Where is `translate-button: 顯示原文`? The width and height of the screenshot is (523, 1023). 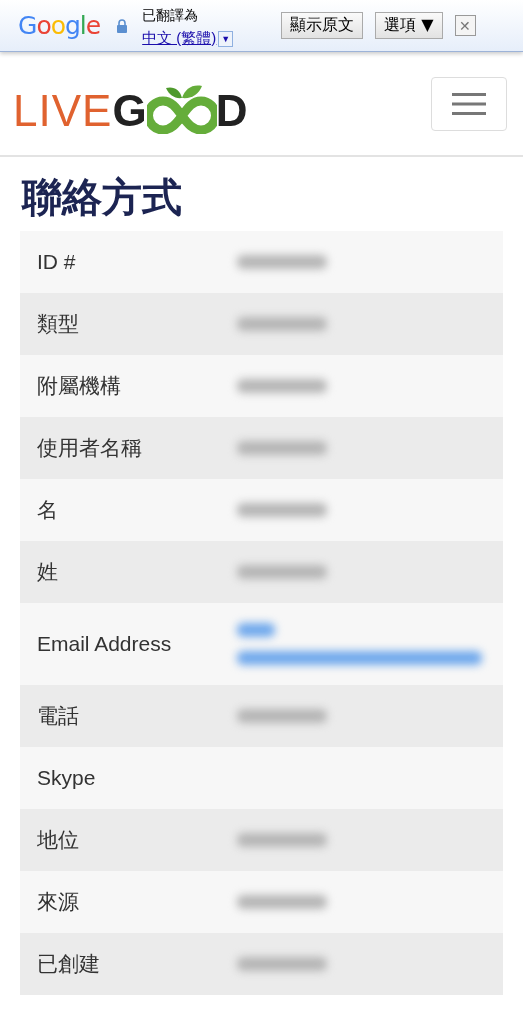
translate-button: 顯示原文 is located at coordinates (322, 25).